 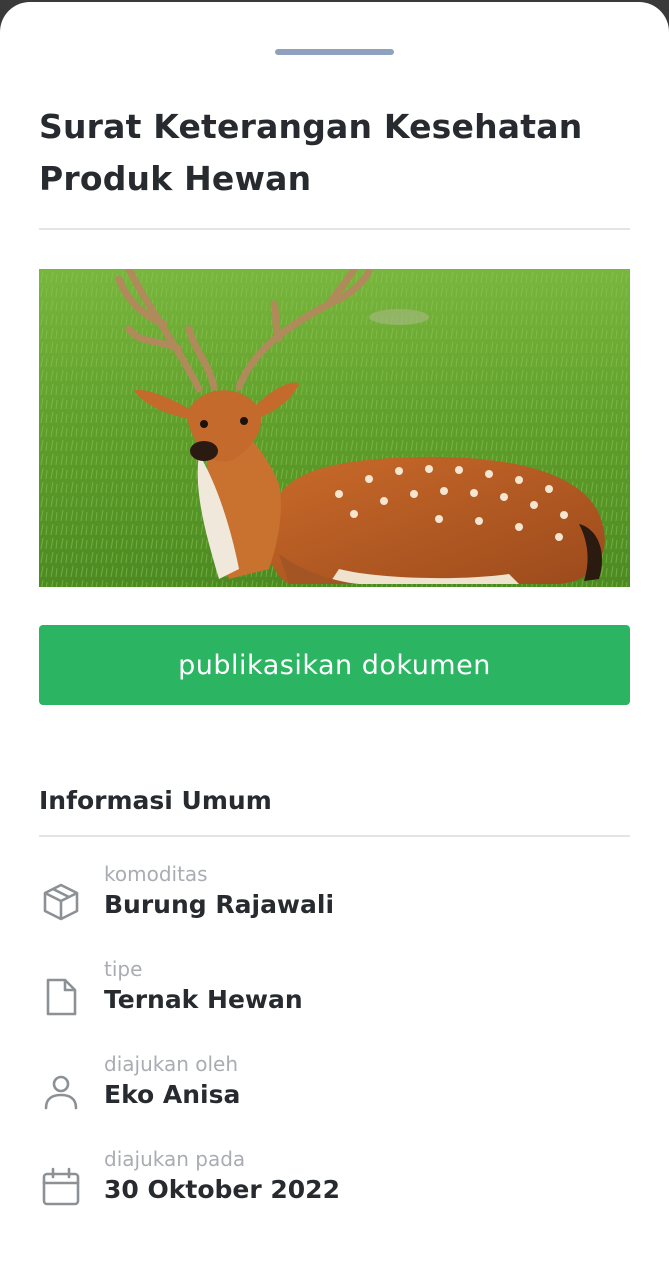 I want to click on info-row-type: tipe Ternak Hewan, so click(x=334, y=997).